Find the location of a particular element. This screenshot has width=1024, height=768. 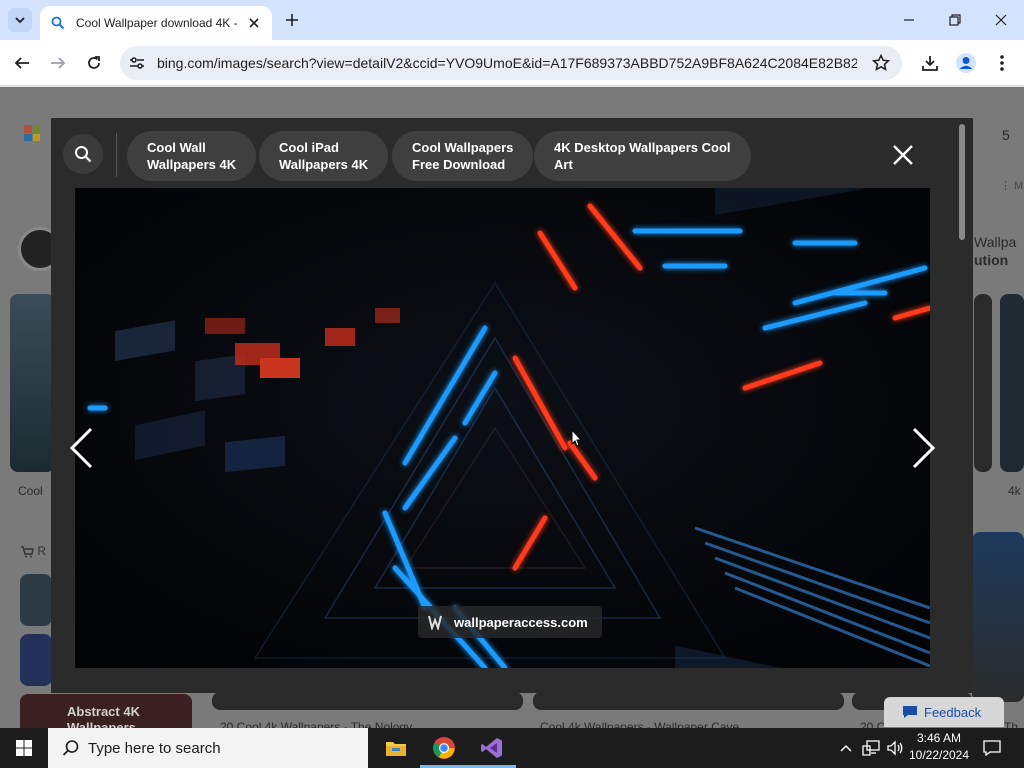

chevron-down-icon is located at coordinates (20, 20).